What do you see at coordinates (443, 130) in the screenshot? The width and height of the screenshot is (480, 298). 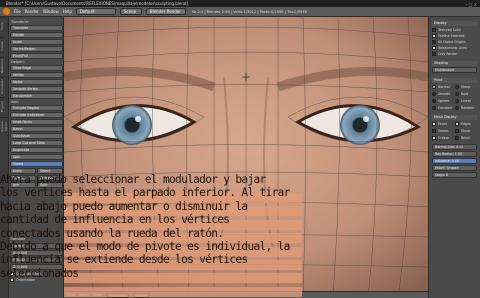 I see `mesh-option: Seams` at bounding box center [443, 130].